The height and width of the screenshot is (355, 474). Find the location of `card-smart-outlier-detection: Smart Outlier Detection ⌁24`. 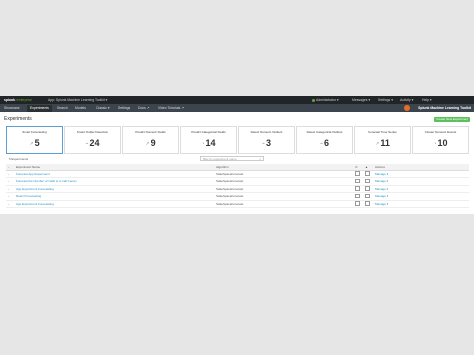

card-smart-outlier-detection: Smart Outlier Detection ⌁24 is located at coordinates (92, 140).